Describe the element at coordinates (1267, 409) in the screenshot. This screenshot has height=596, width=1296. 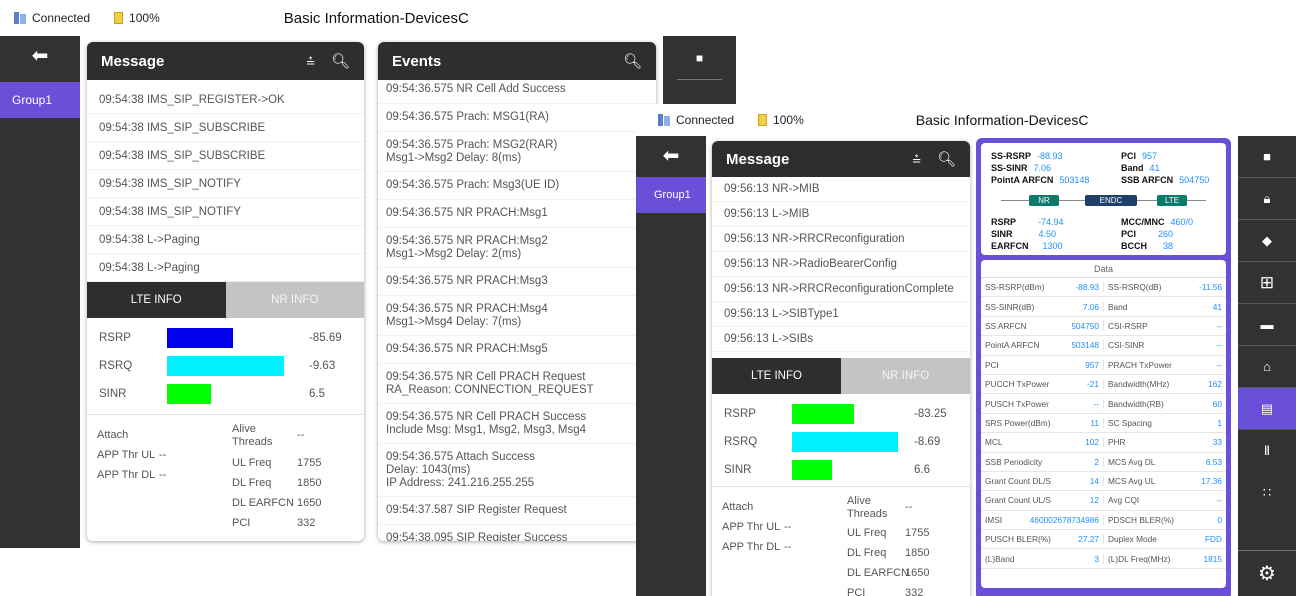
I see `document-icon: ▤` at that location.